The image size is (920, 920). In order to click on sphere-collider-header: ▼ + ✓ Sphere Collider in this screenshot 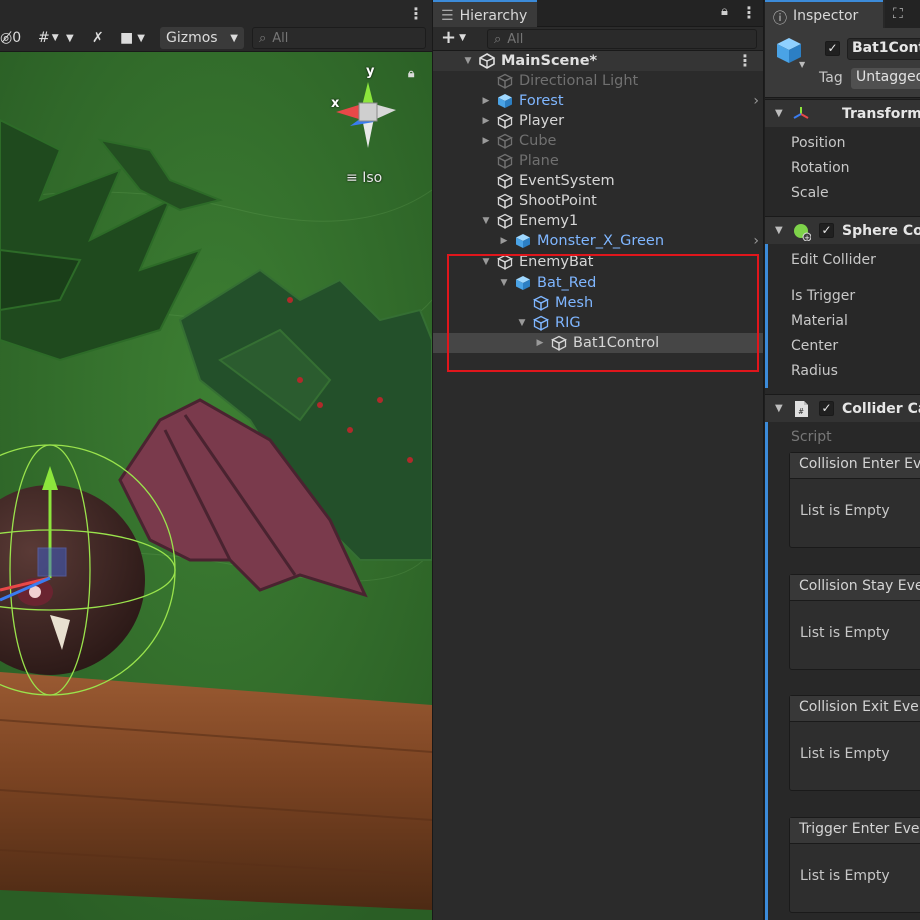, I will do `click(842, 230)`.